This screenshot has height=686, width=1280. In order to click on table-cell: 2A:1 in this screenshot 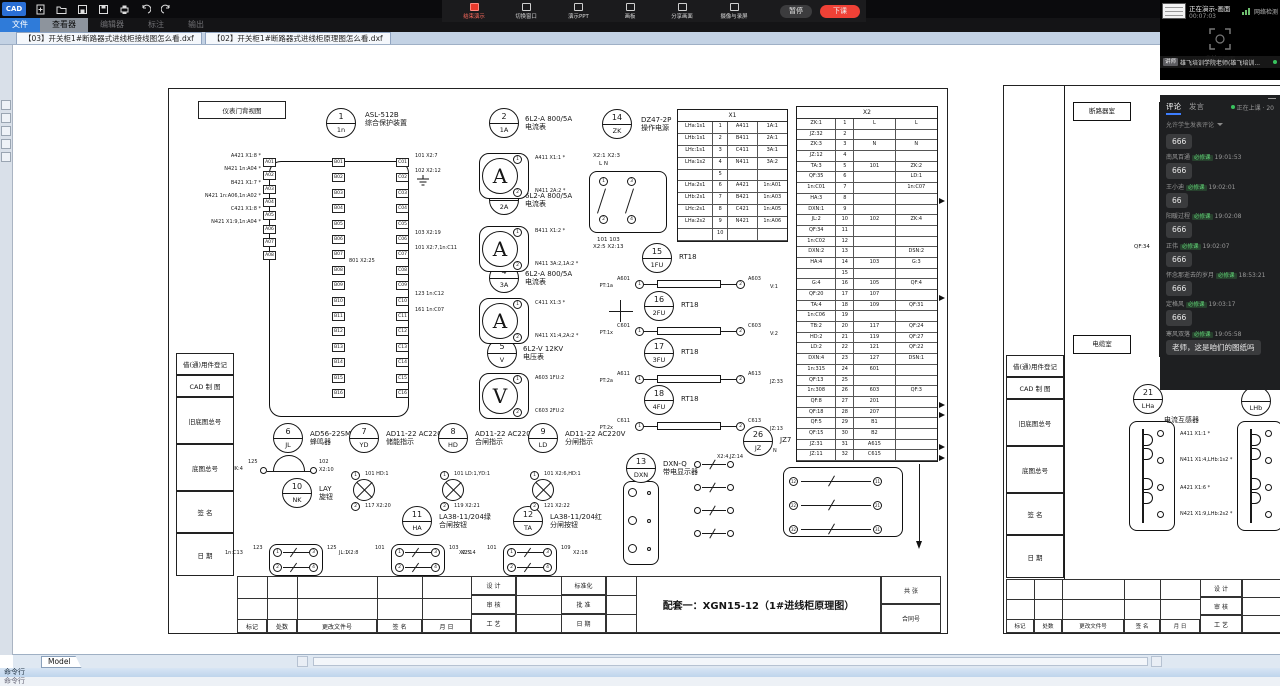, I will do `click(772, 140)`.